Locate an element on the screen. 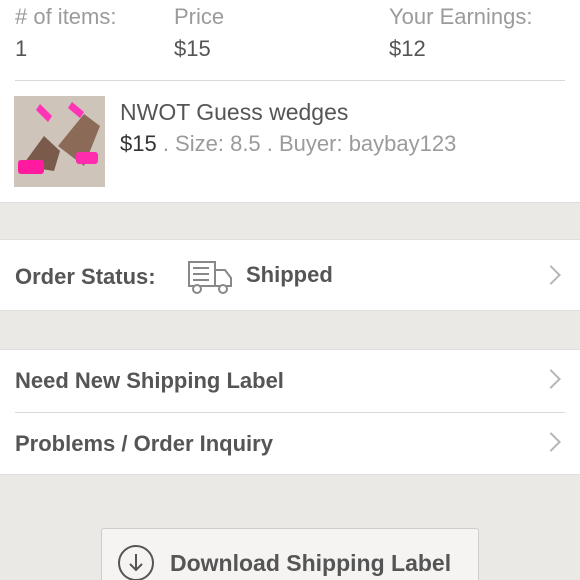 The height and width of the screenshot is (580, 580). earnings-column: Your Earnings: $12 is located at coordinates (461, 33).